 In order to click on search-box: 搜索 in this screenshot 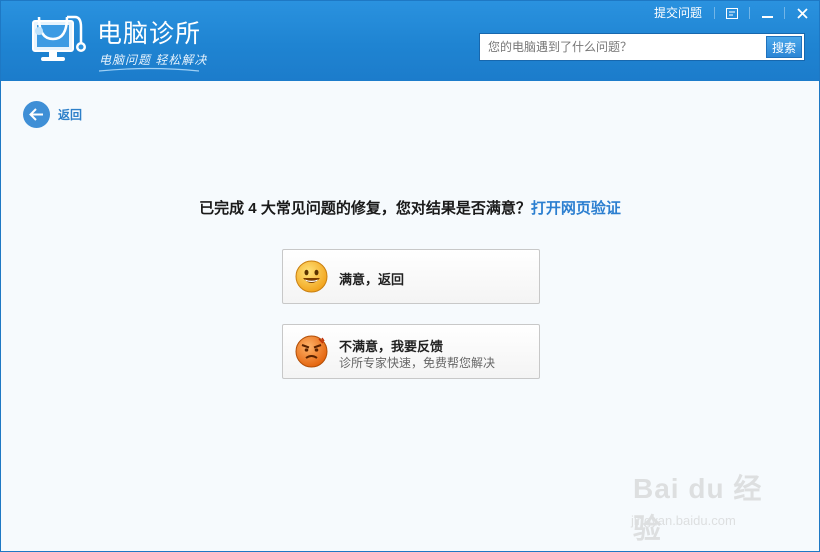, I will do `click(642, 47)`.